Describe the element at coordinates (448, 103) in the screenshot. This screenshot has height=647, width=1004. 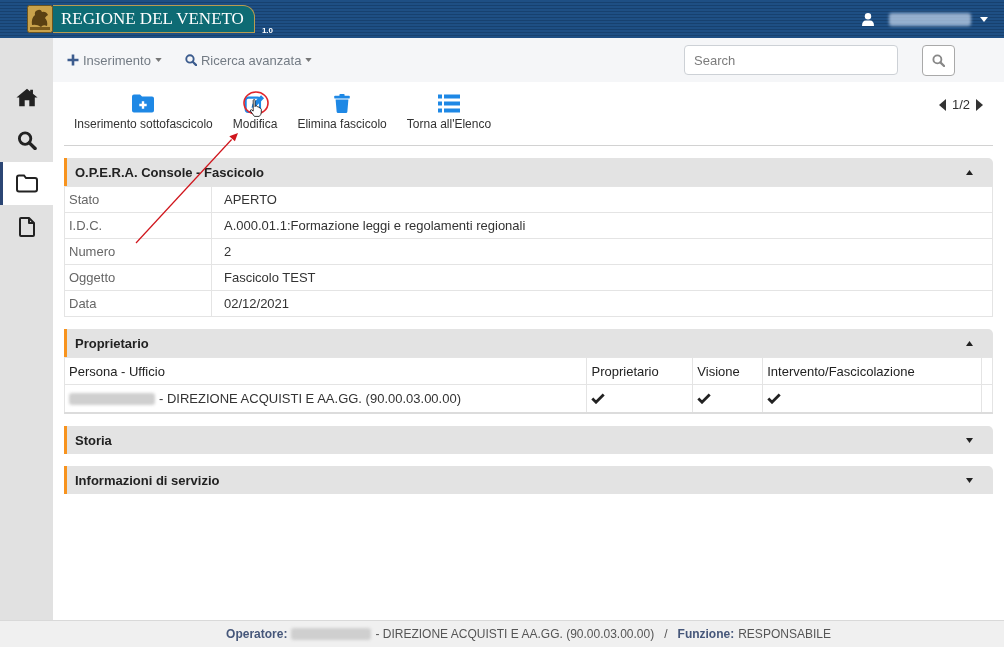
I see `list-icon` at that location.